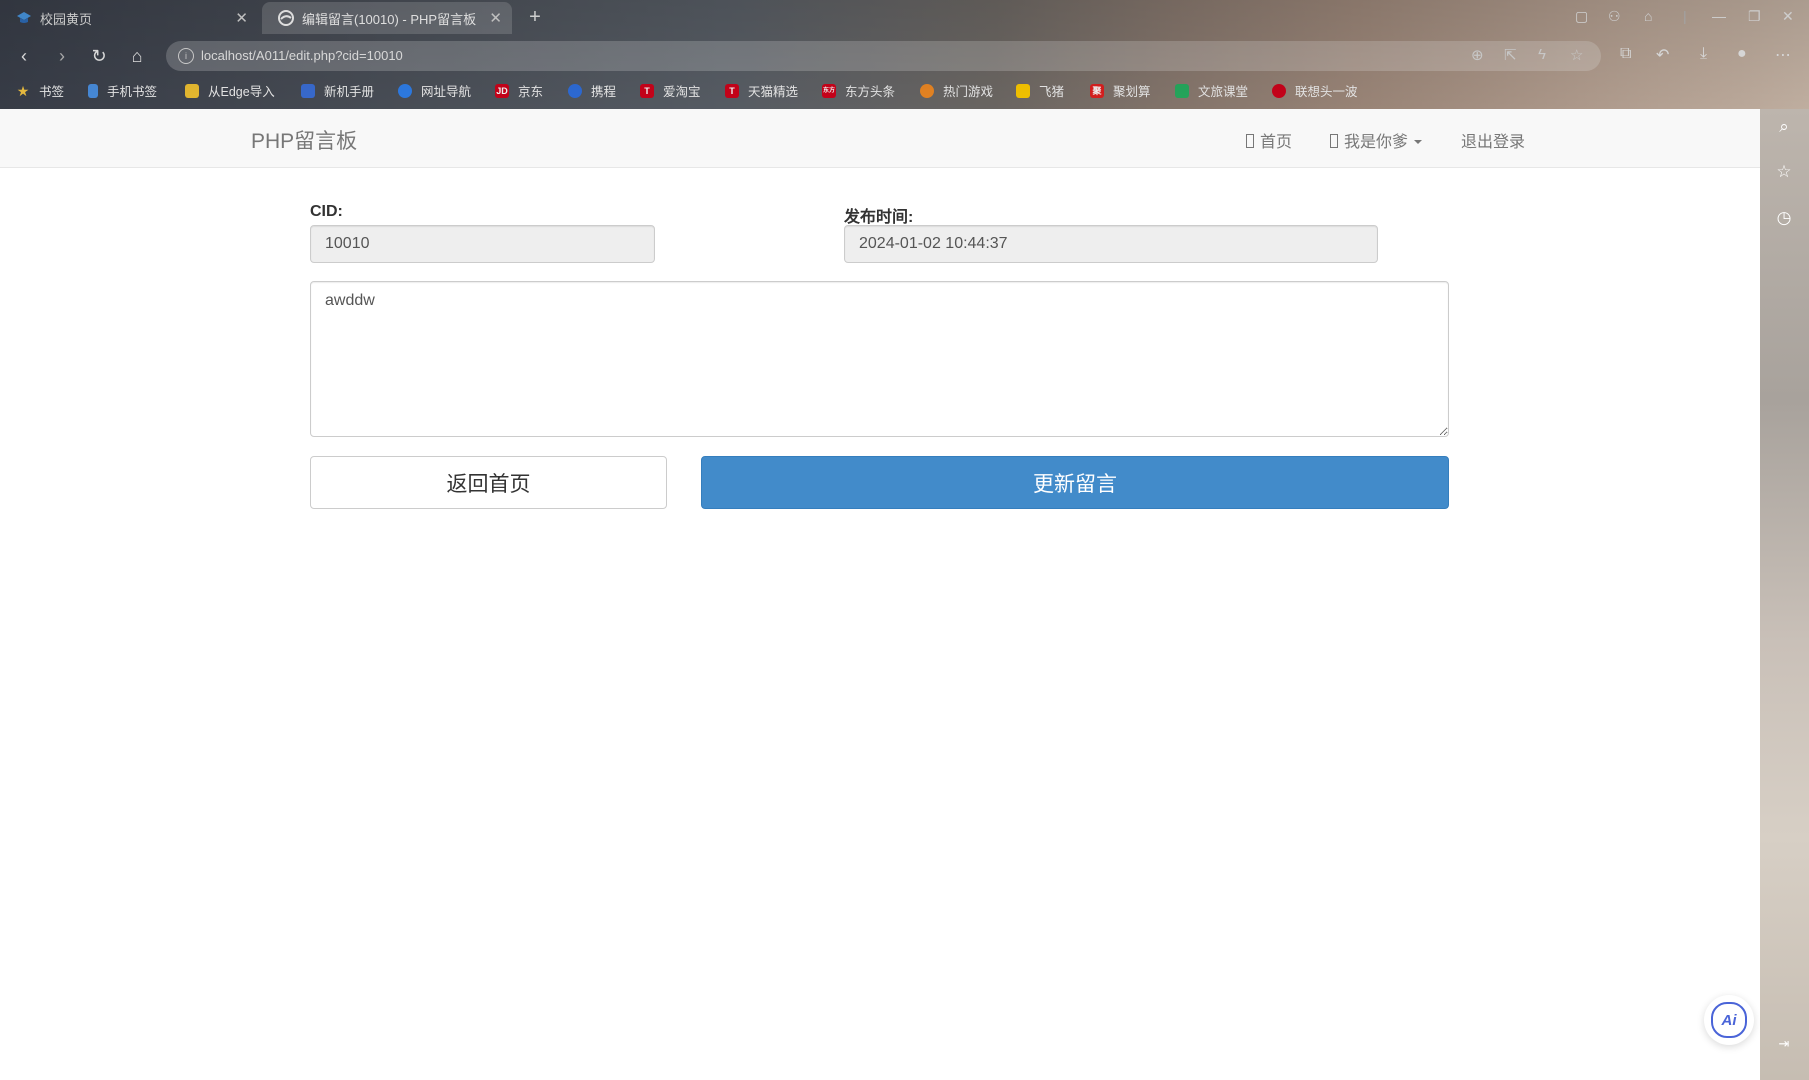 This screenshot has height=1080, width=1809. What do you see at coordinates (927, 90) in the screenshot?
I see `game-icon` at bounding box center [927, 90].